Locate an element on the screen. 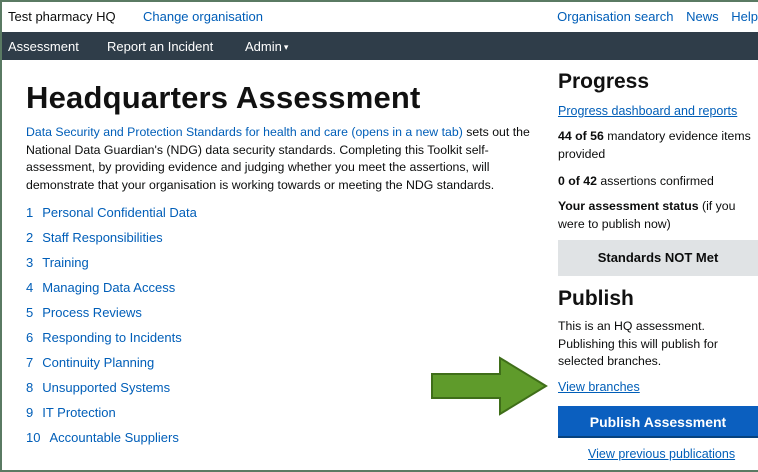 The width and height of the screenshot is (758, 472). assertions-count: 0 of 42 is located at coordinates (577, 181).